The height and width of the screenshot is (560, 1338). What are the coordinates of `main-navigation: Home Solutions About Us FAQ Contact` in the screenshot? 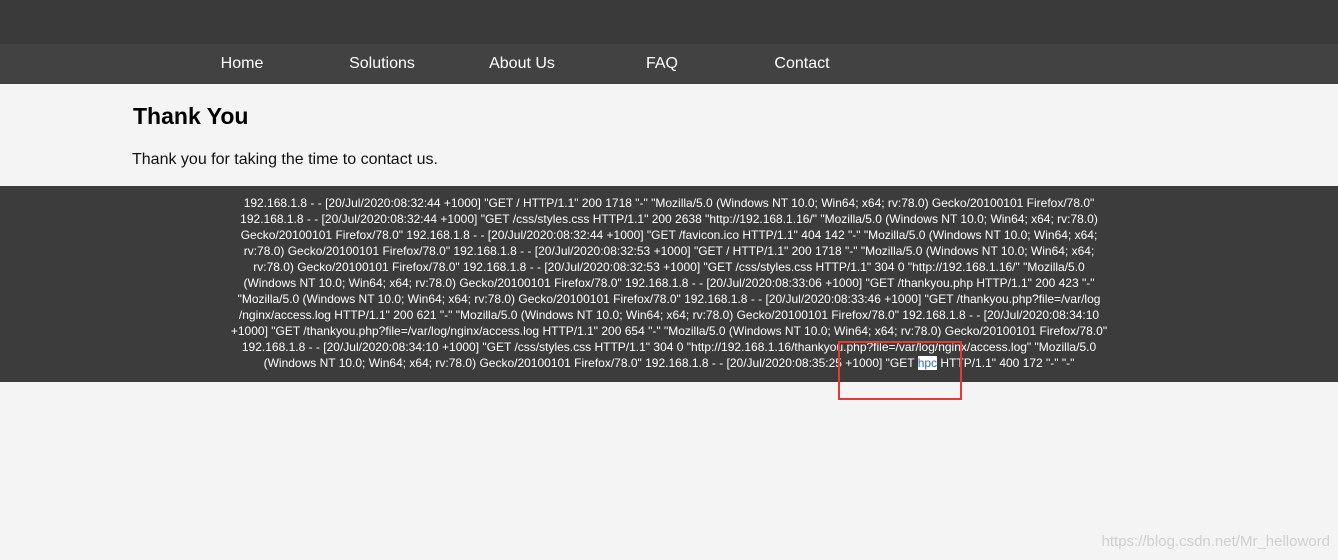 It's located at (669, 64).